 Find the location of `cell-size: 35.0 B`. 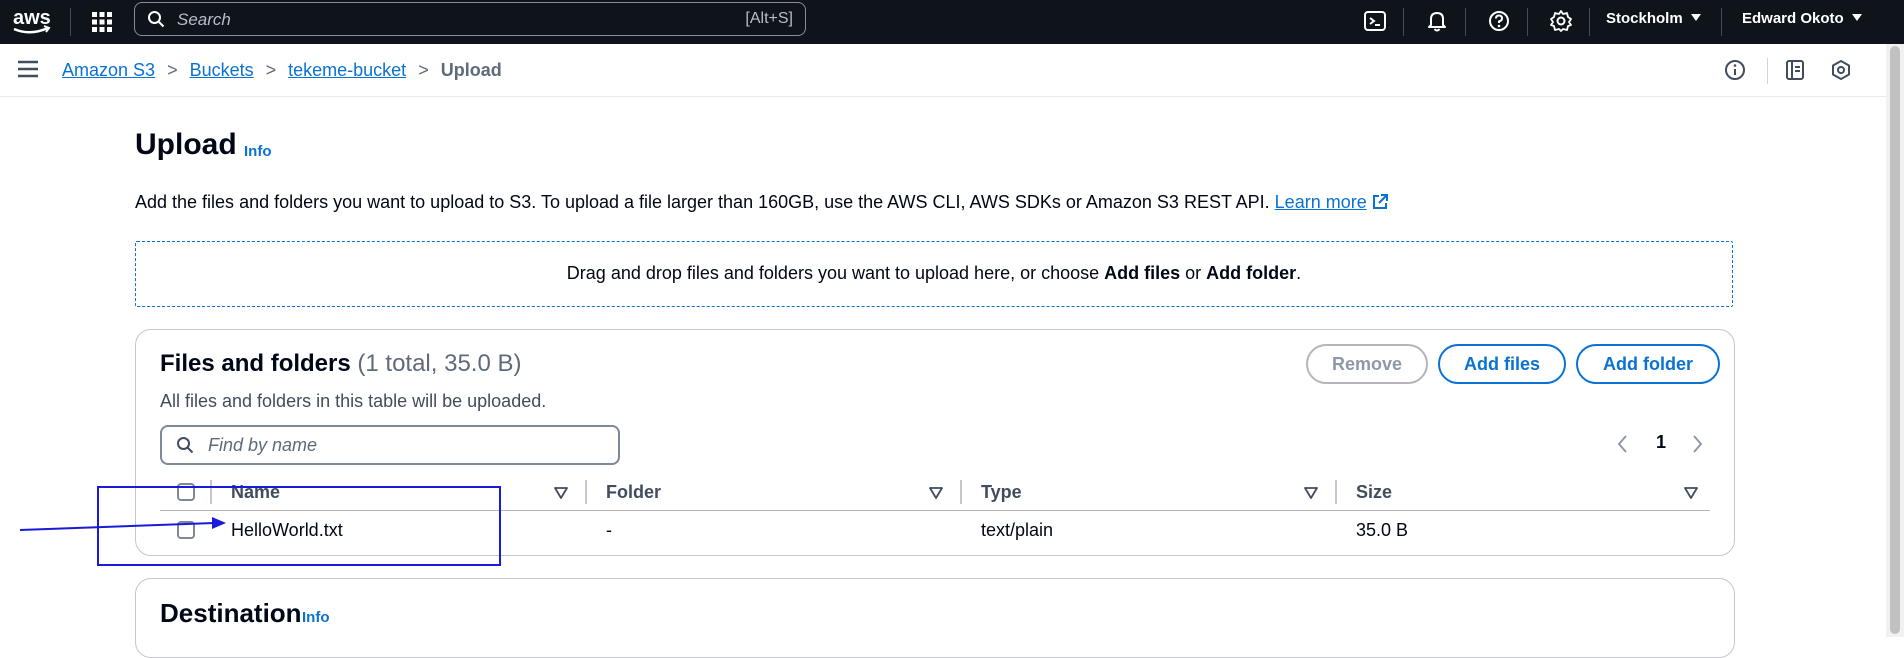

cell-size: 35.0 B is located at coordinates (1382, 530).